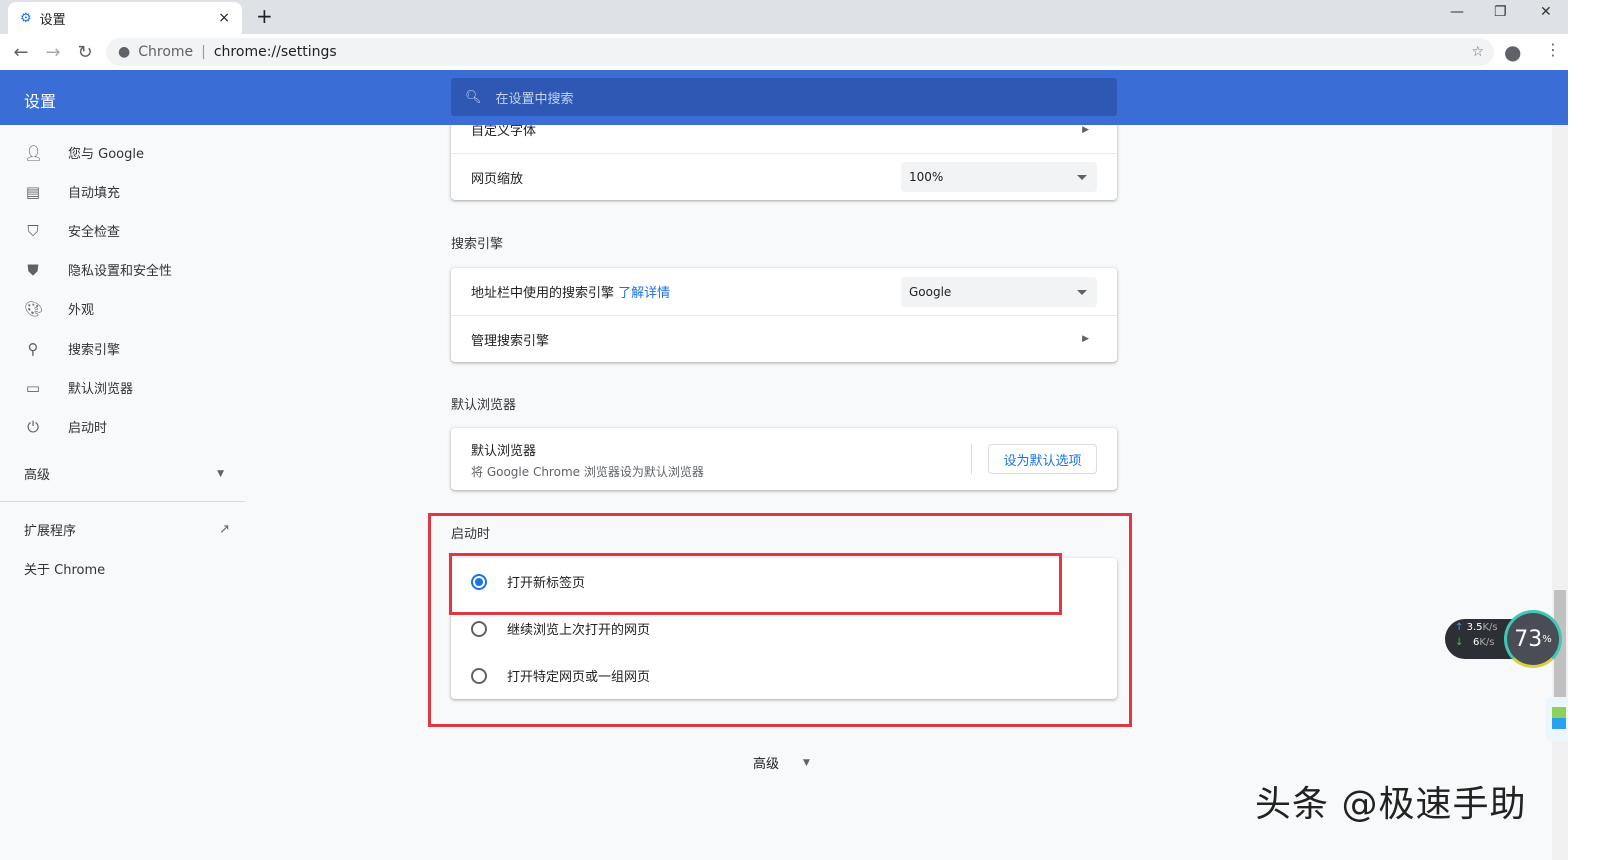 This screenshot has height=860, width=1600. I want to click on label: 地址栏中使用的搜索引擎, so click(543, 293).